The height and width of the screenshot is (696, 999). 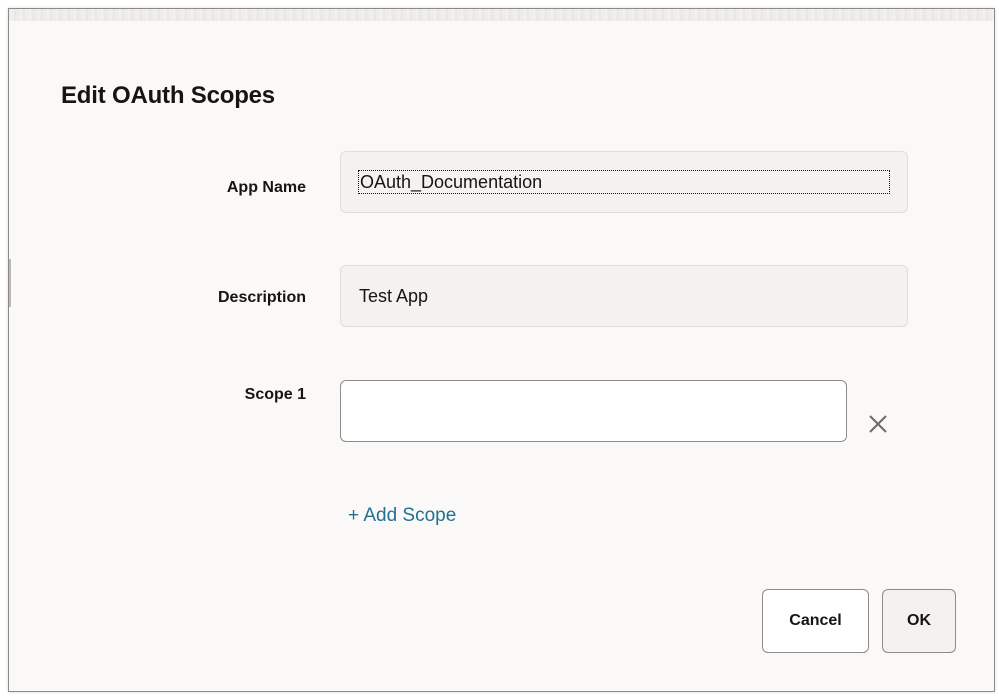 What do you see at coordinates (919, 621) in the screenshot?
I see `ok-button: OK` at bounding box center [919, 621].